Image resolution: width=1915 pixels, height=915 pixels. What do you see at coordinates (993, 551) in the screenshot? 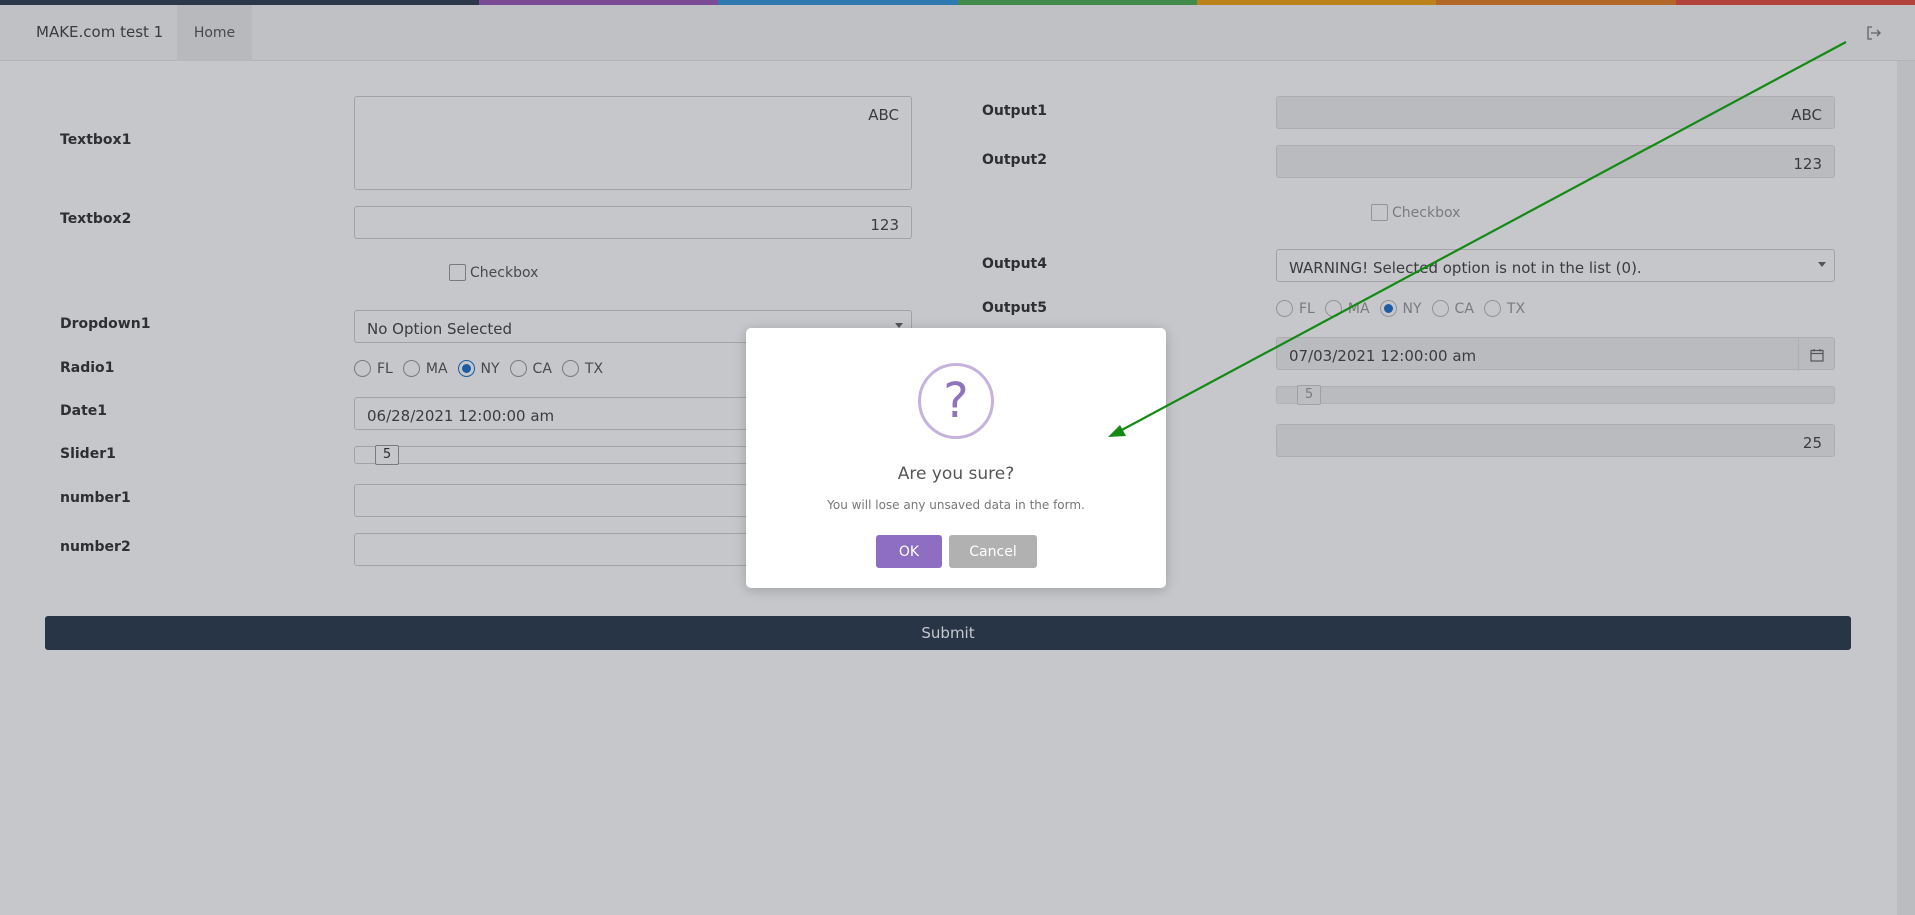
I see `cancel-button: Cancel` at bounding box center [993, 551].